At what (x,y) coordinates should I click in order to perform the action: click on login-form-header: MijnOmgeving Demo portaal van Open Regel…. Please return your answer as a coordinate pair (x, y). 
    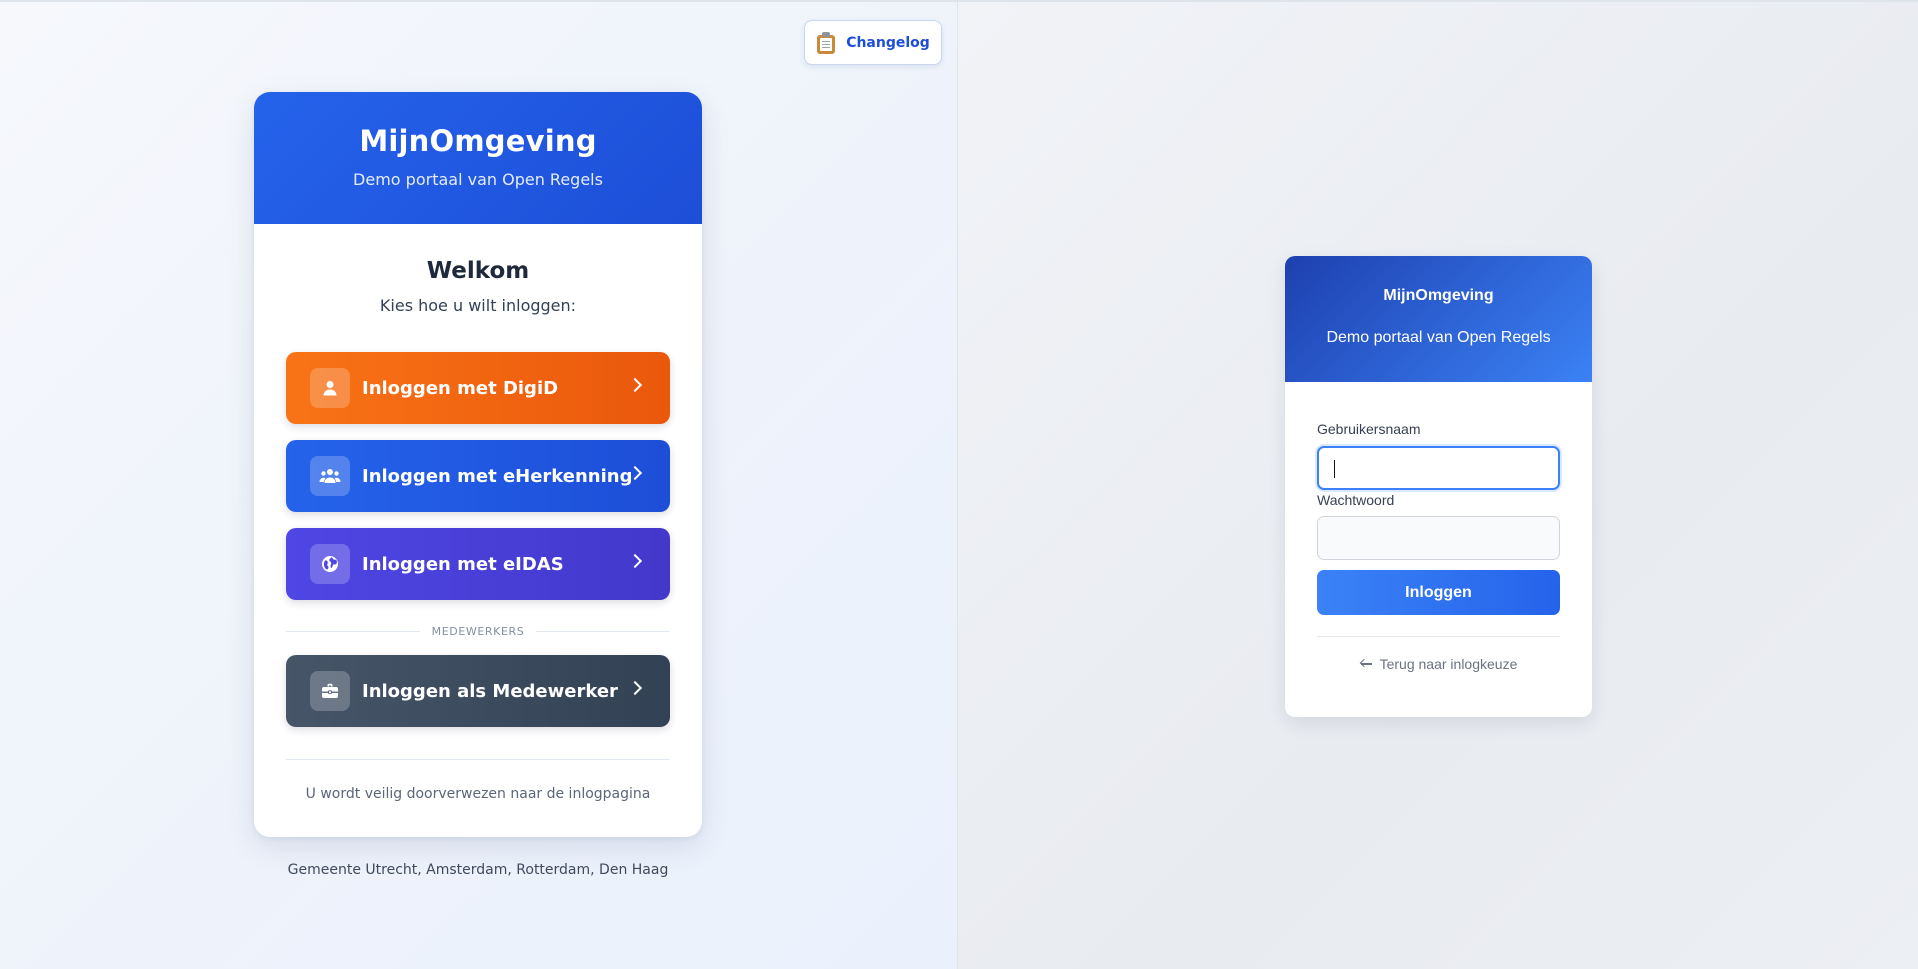
    Looking at the image, I should click on (1438, 319).